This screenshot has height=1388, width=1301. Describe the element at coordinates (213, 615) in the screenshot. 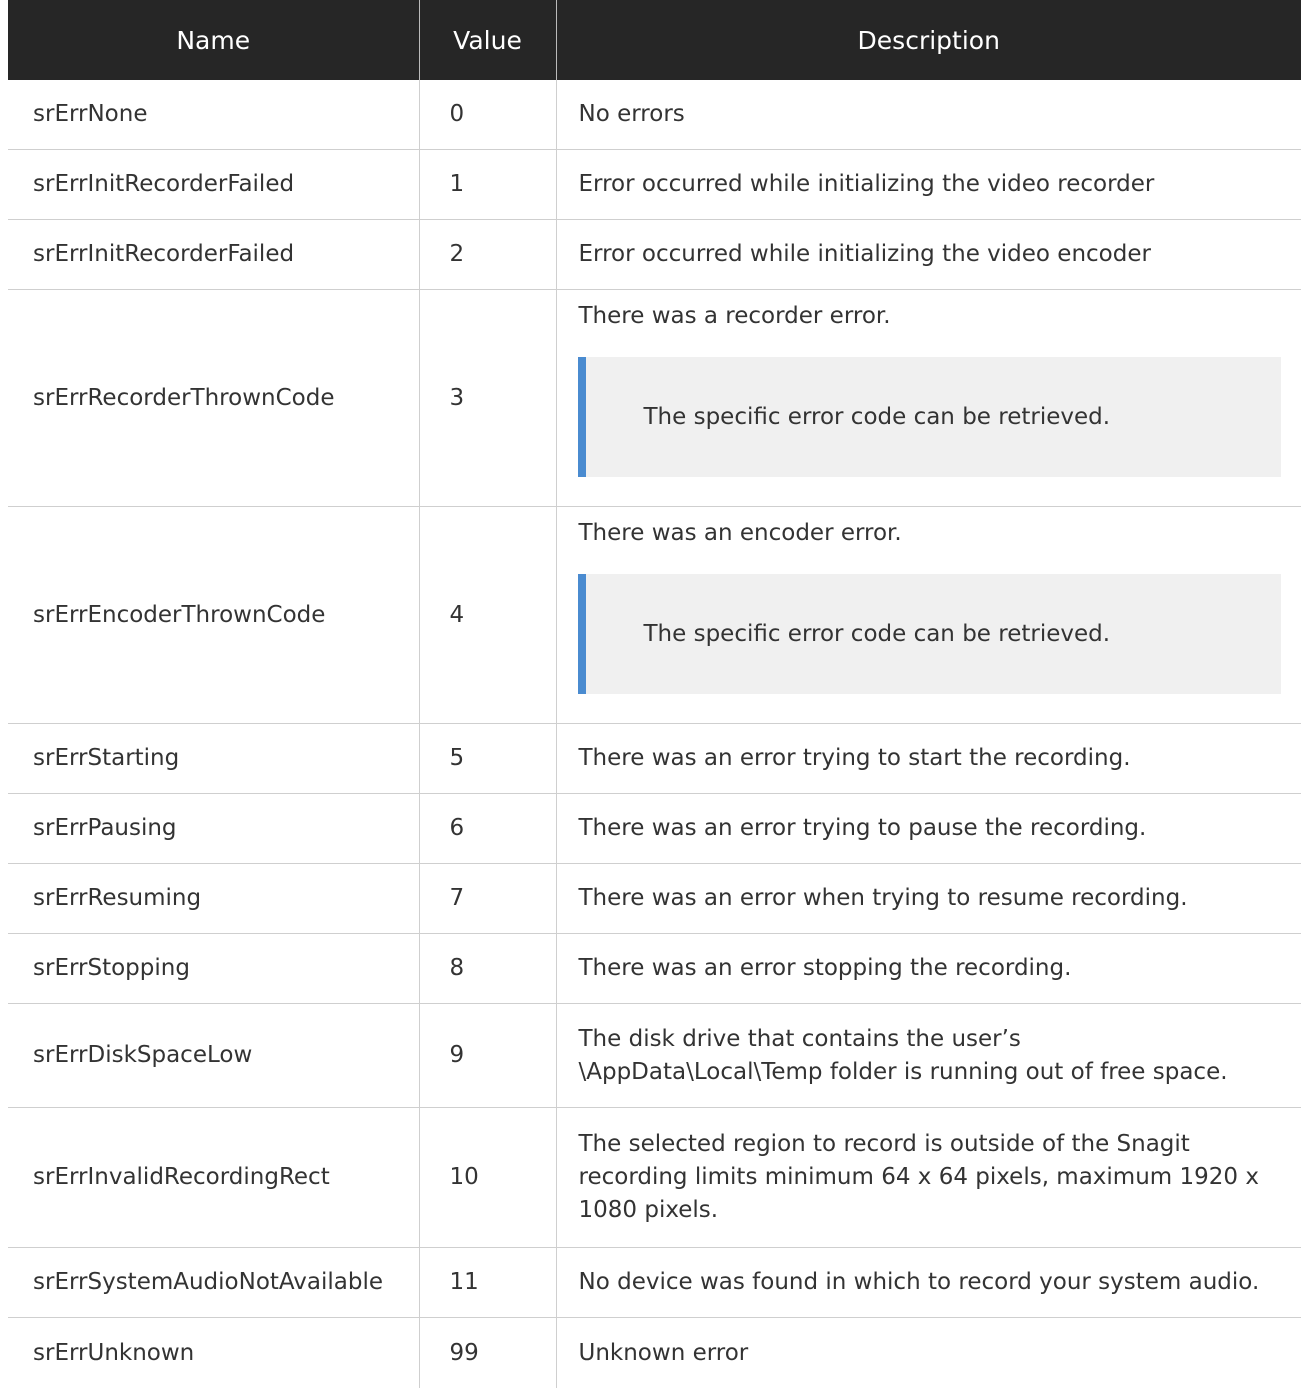

I see `cell-name: srErrEncoderThrownCode` at that location.